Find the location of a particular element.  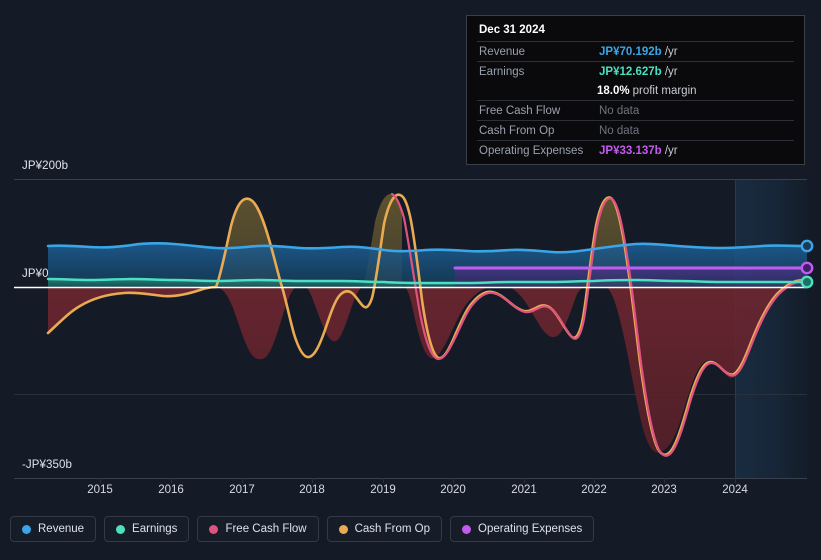

x-axis-label-2019: 2019 is located at coordinates (383, 490).